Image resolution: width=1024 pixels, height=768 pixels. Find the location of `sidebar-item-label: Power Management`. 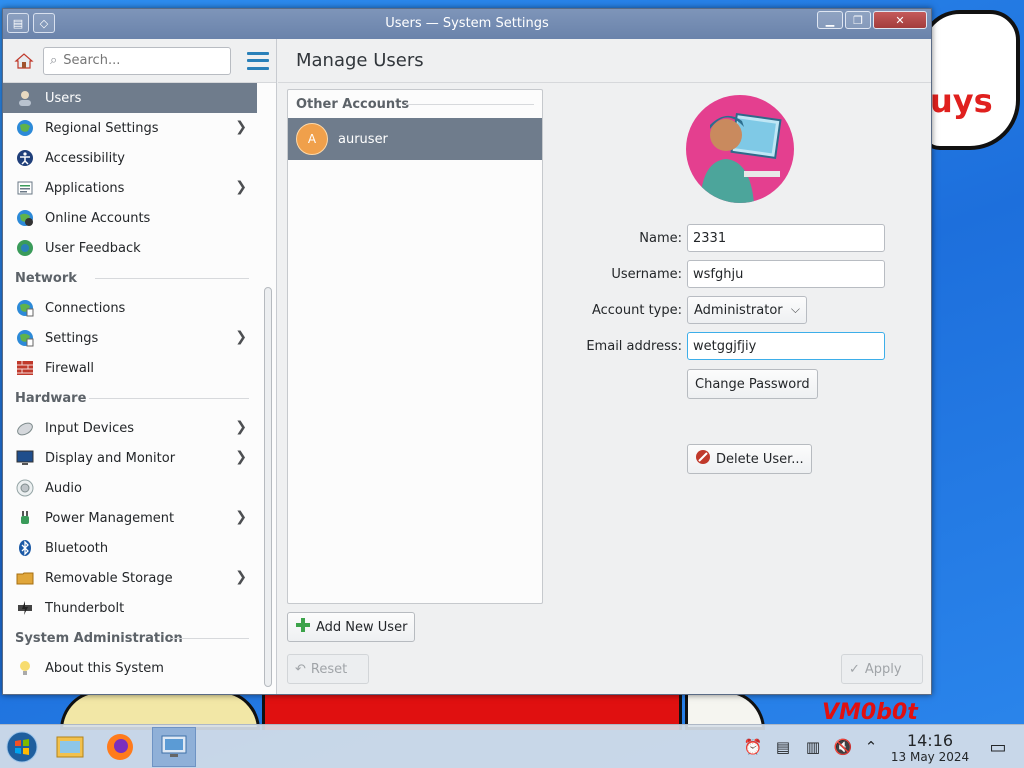

sidebar-item-label: Power Management is located at coordinates (110, 518).